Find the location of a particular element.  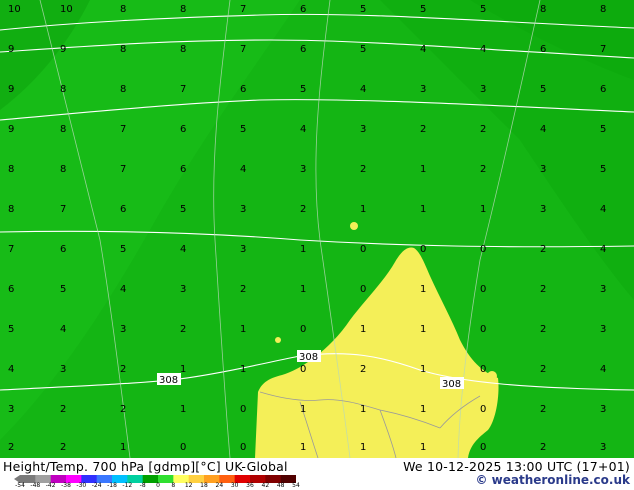

scale-tick-label: -42 is located at coordinates (50, 485).